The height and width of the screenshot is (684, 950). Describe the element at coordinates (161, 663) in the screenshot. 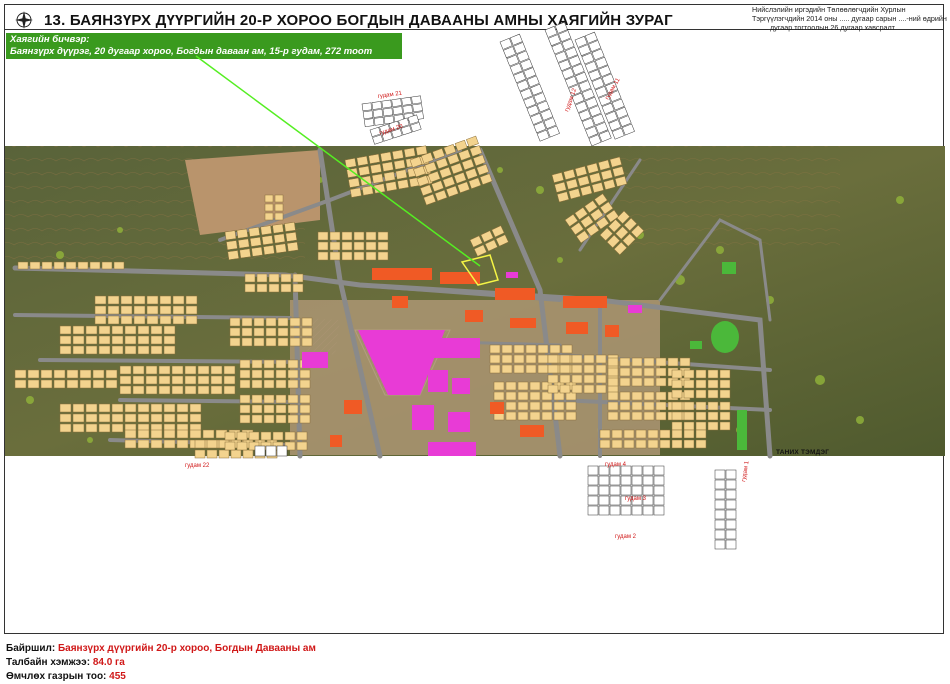

I see `area-row: Талбайн хэмжээ: 84.0 га` at that location.